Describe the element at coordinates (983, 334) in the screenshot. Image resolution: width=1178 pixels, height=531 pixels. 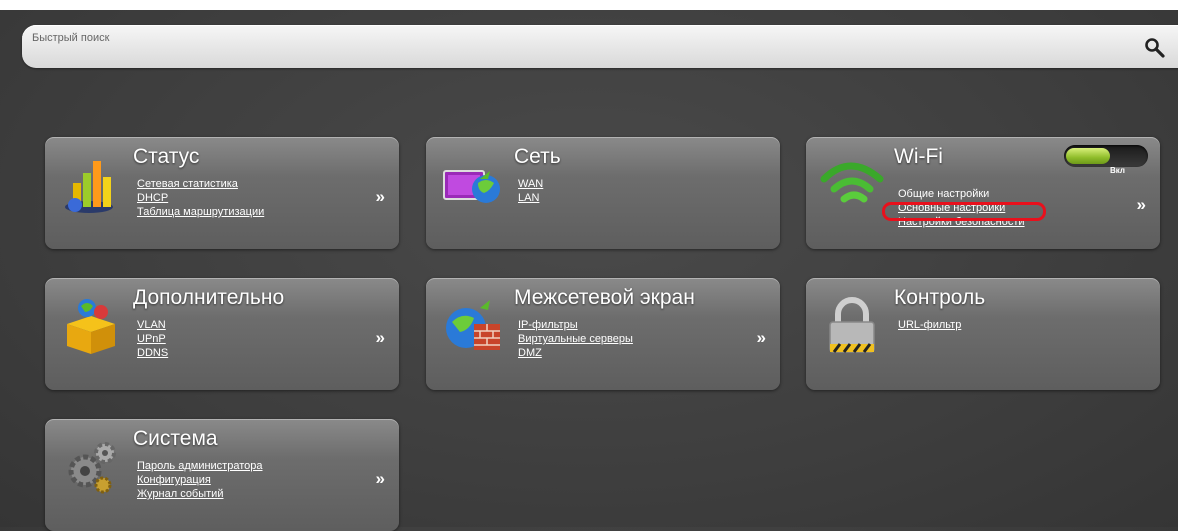
I see `tile-control: Контроль URL-фильтр` at that location.